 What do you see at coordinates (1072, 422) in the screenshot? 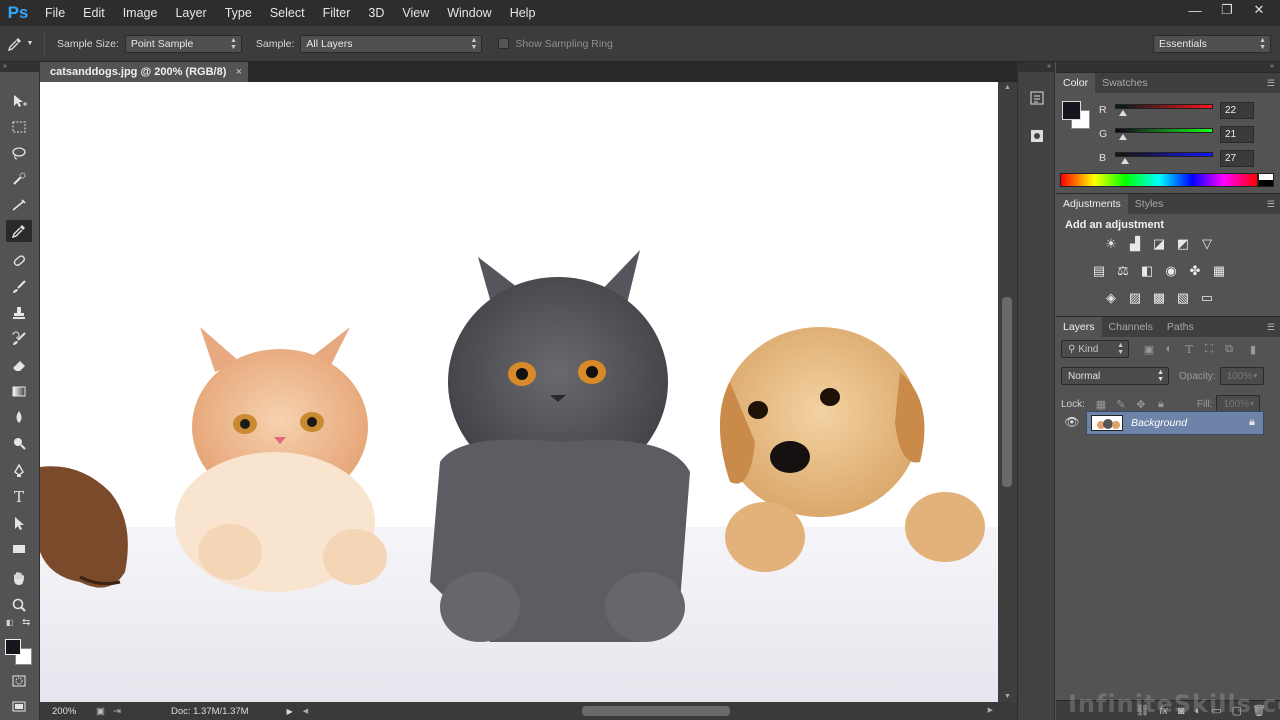
I see `eye-icon: 👁︎` at bounding box center [1072, 422].